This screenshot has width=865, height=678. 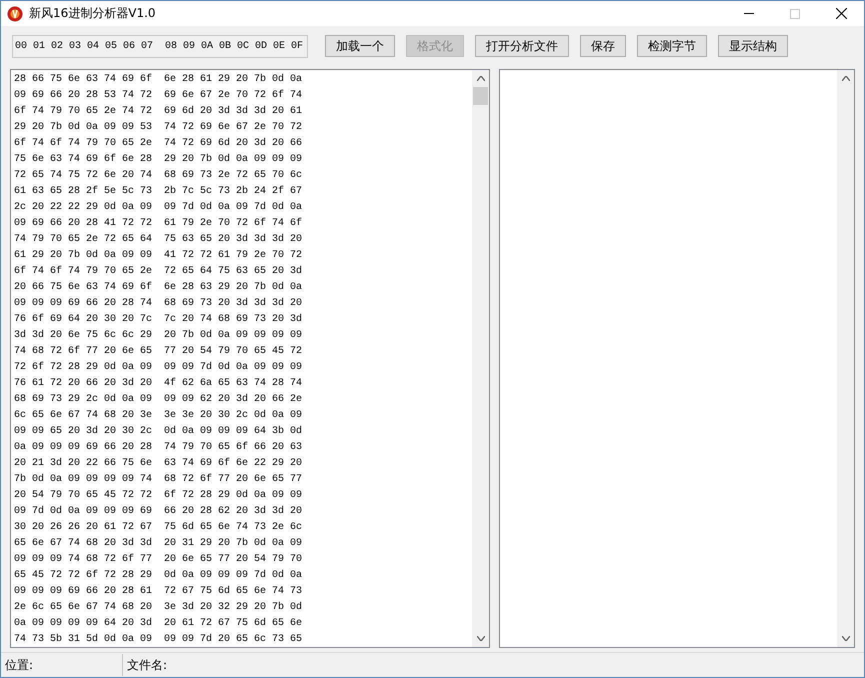 I want to click on toolbar-button: 打开分析文件, so click(x=522, y=46).